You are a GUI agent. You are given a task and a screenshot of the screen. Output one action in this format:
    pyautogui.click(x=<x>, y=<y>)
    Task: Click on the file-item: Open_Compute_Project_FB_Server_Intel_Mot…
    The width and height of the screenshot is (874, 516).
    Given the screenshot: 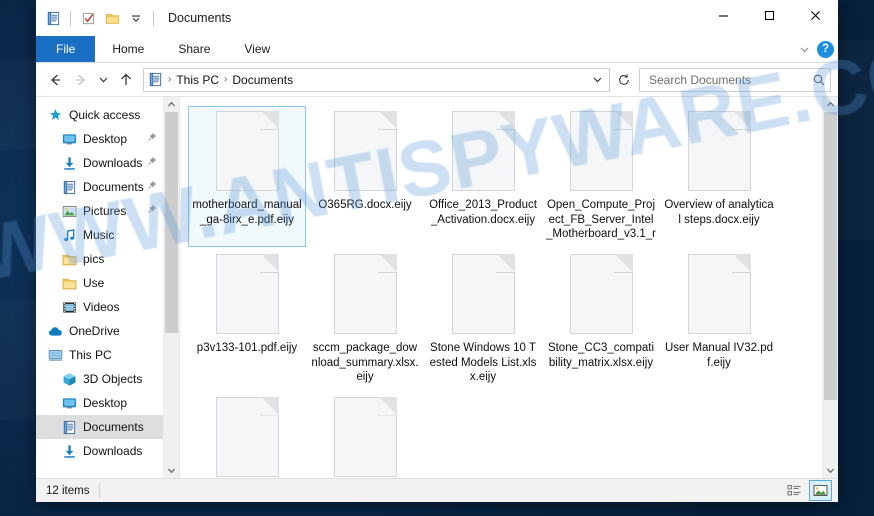 What is the action you would take?
    pyautogui.click(x=601, y=176)
    